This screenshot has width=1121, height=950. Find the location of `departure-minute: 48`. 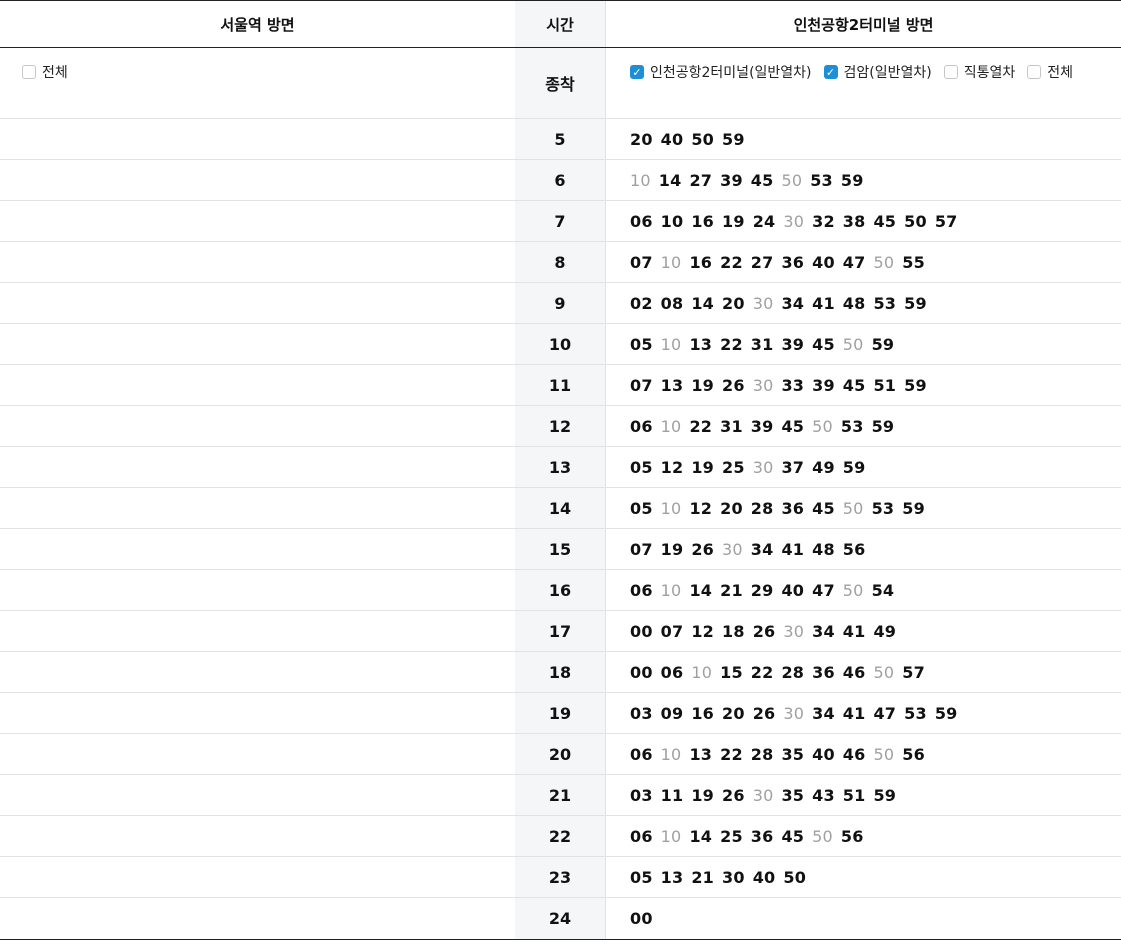

departure-minute: 48 is located at coordinates (823, 549).